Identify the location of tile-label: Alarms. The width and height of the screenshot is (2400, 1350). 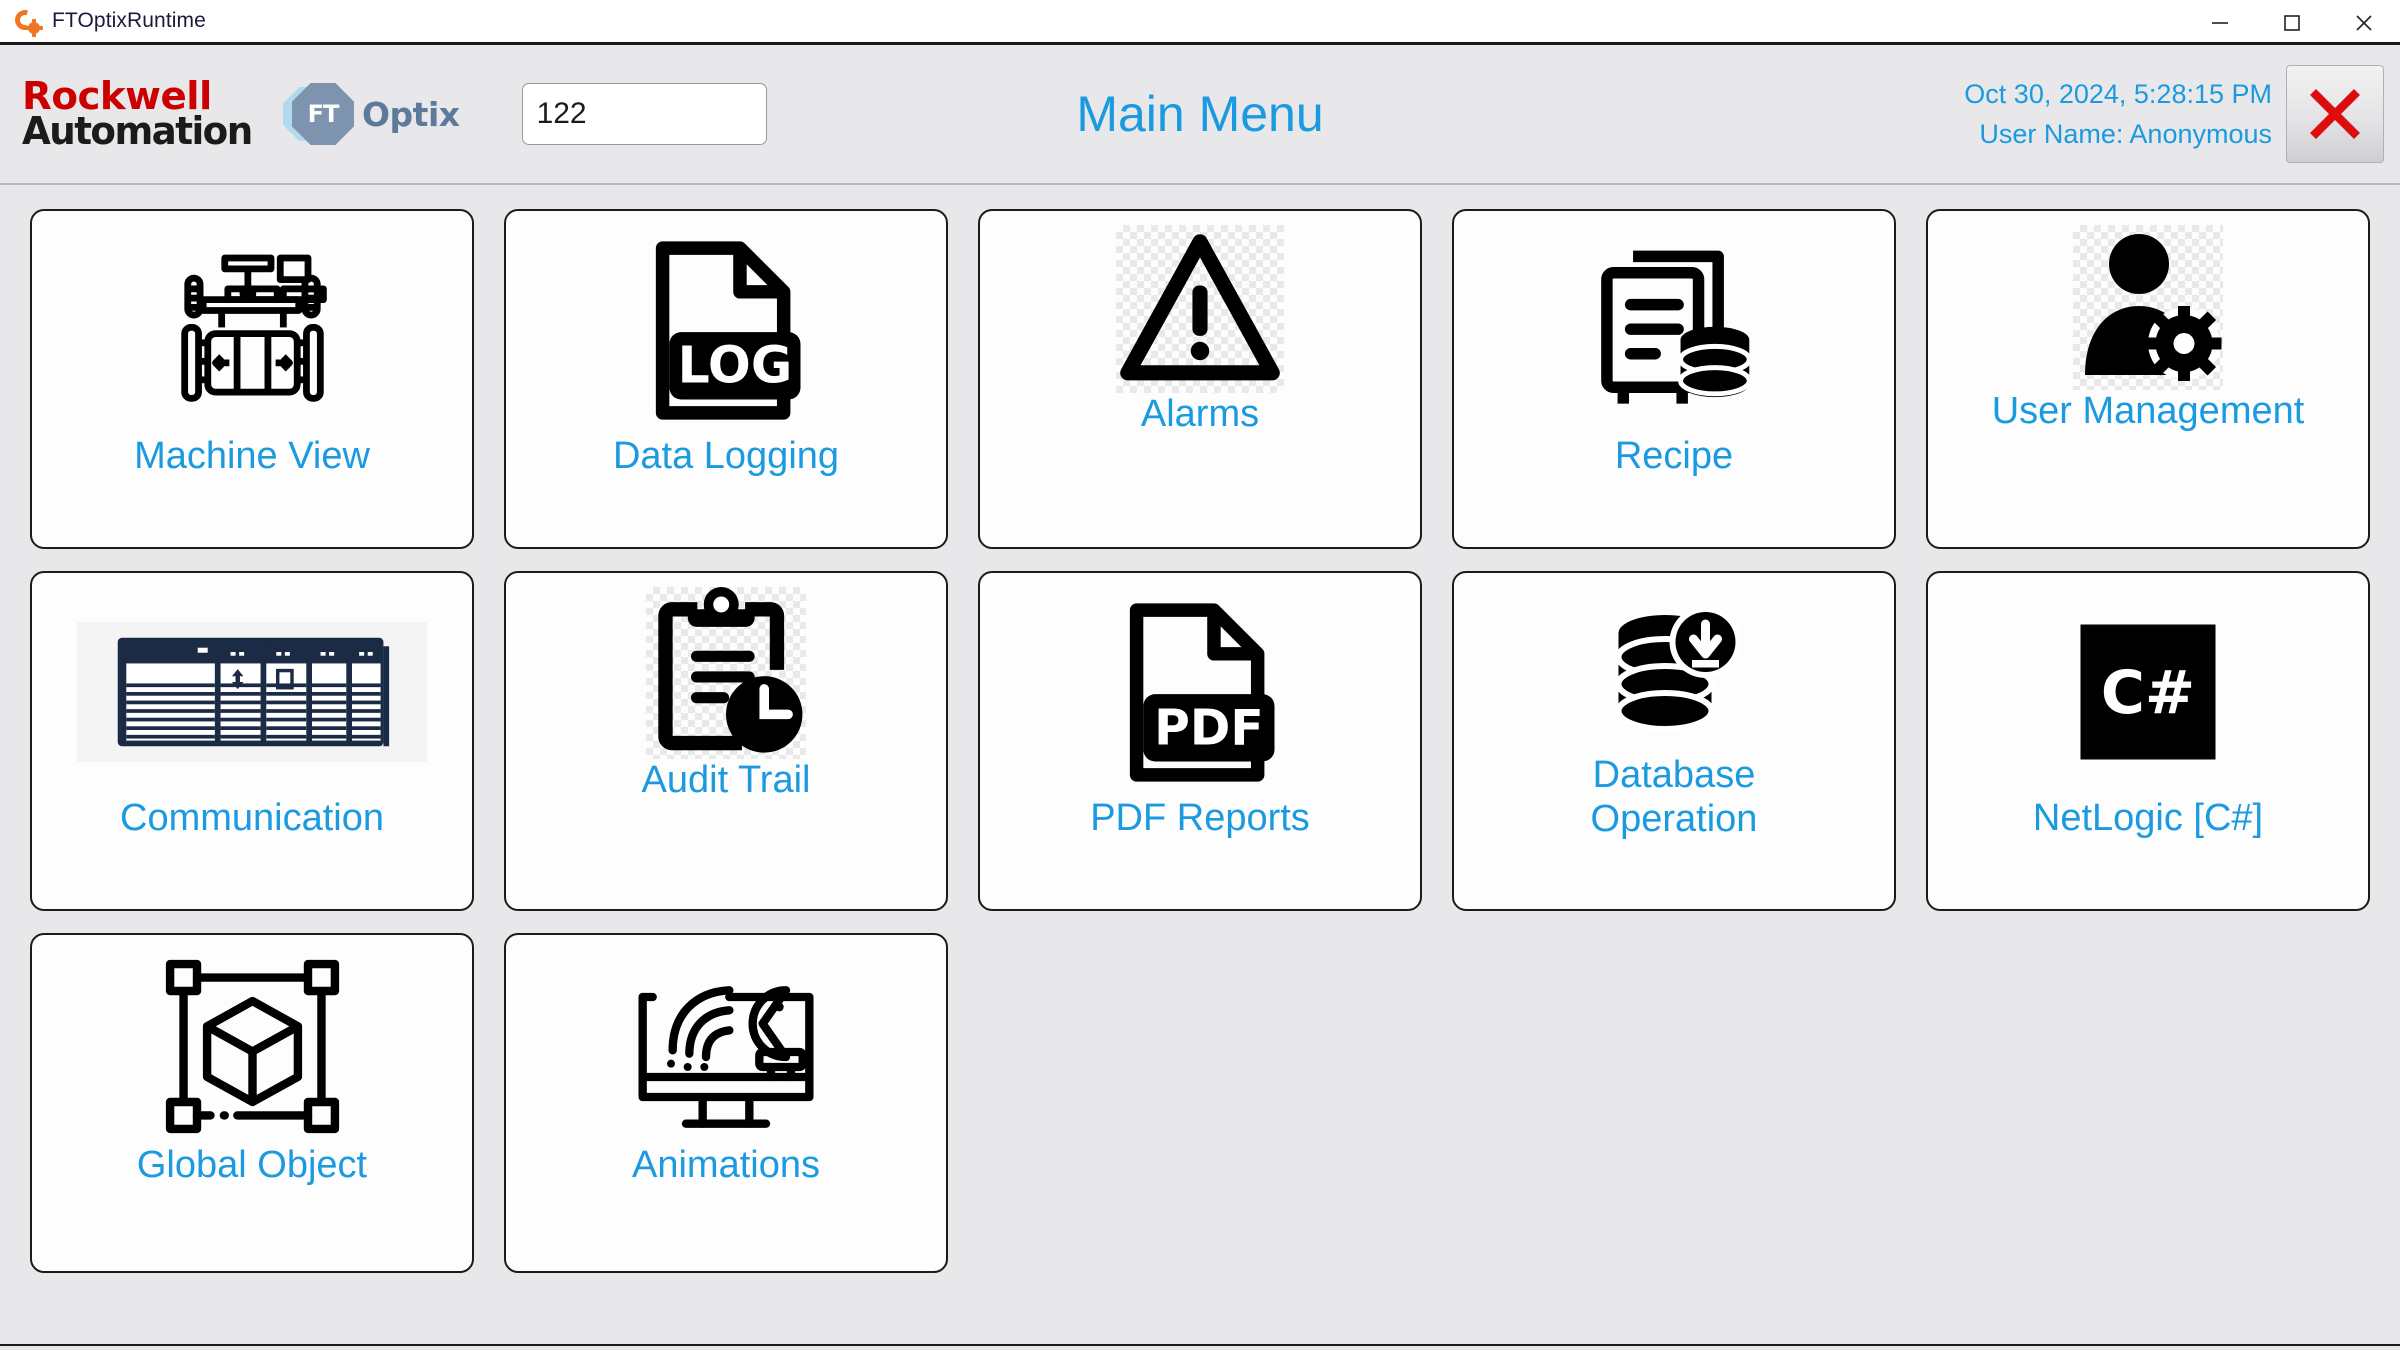
(1200, 414).